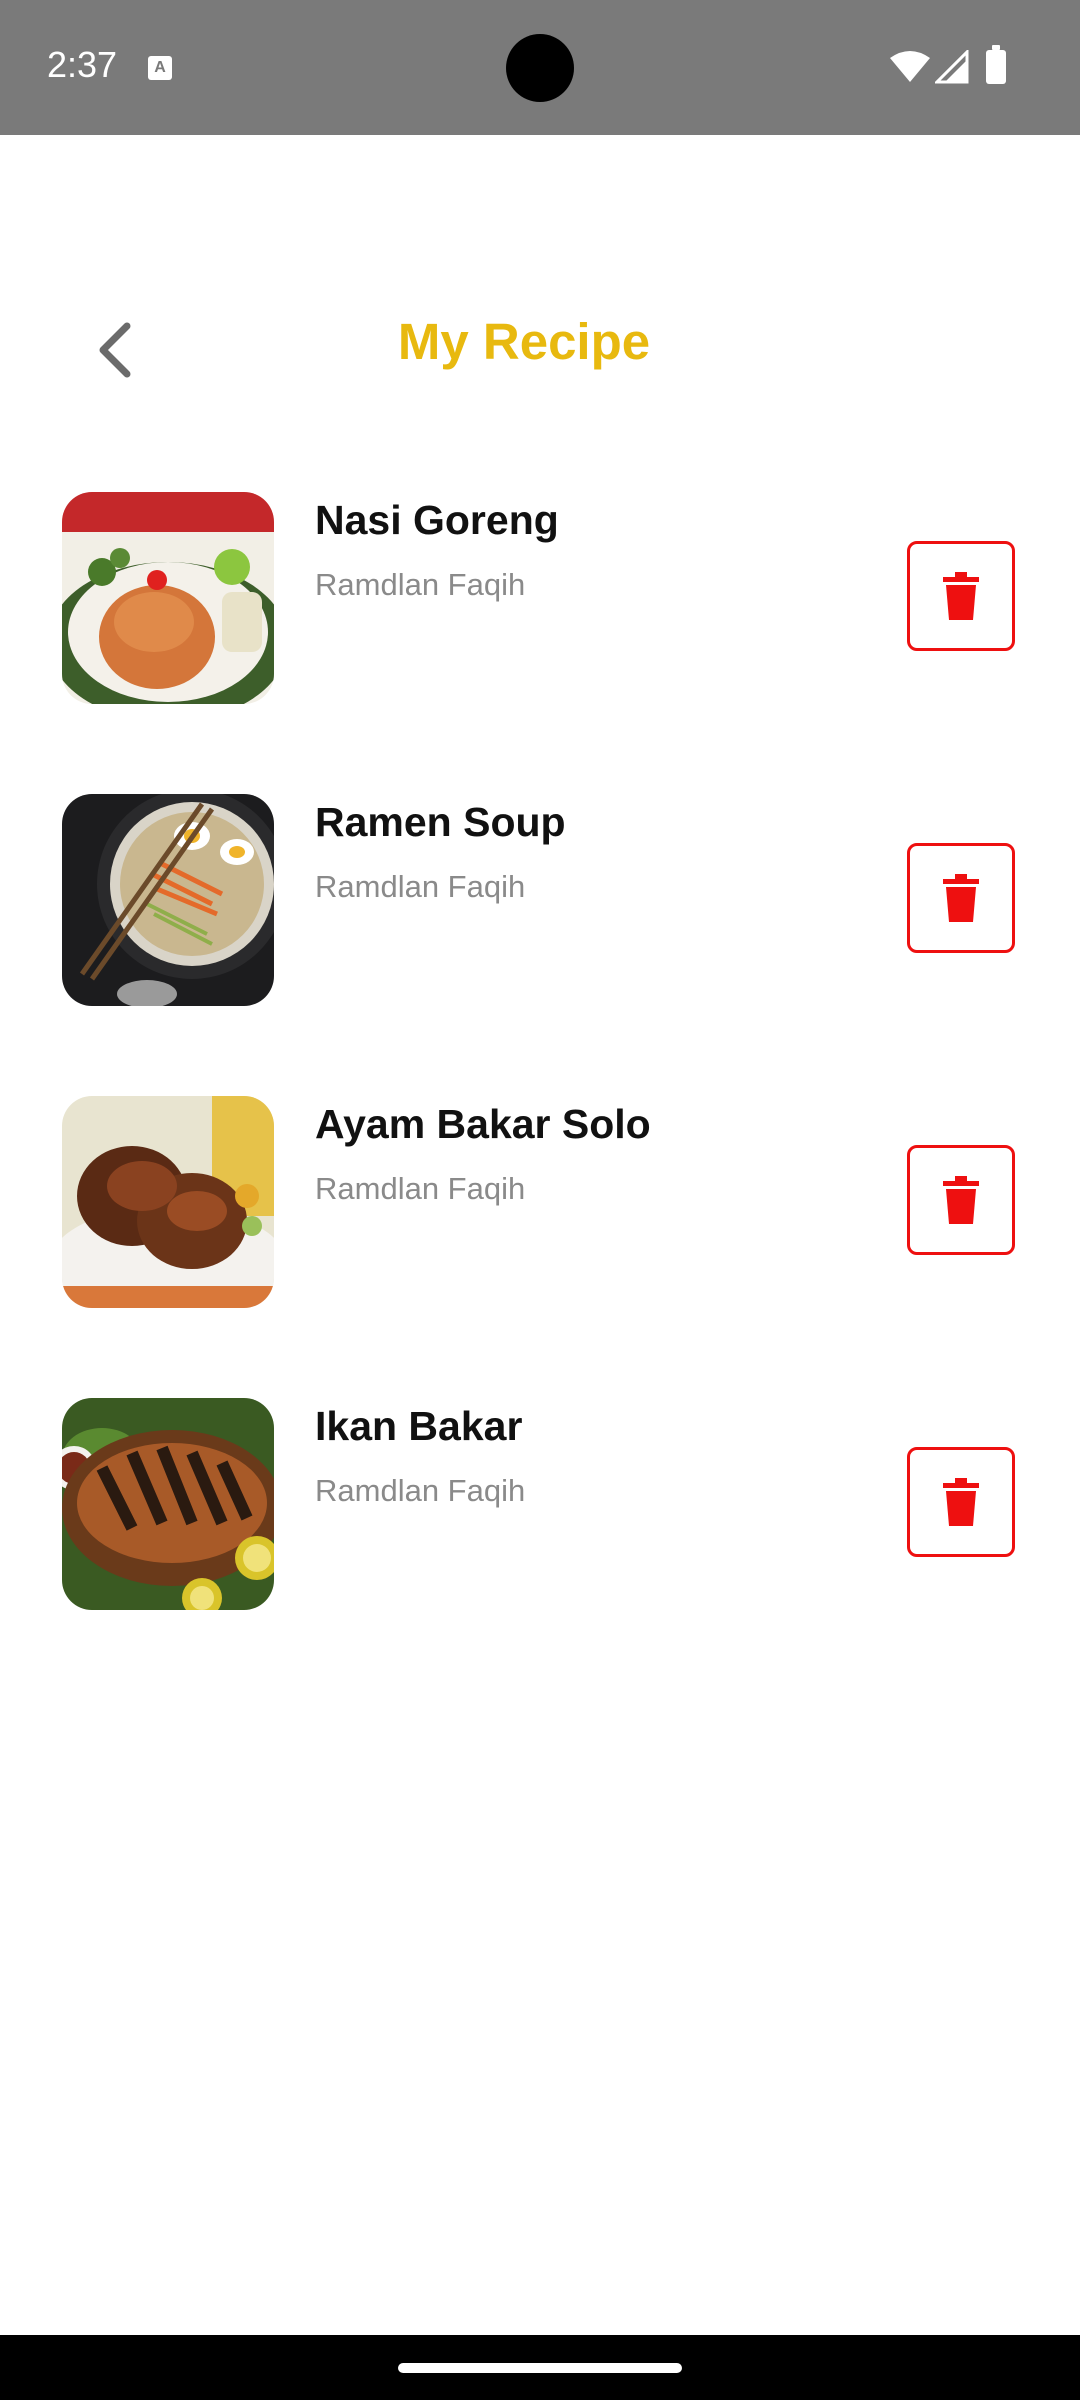 This screenshot has height=2400, width=1080. Describe the element at coordinates (160, 68) in the screenshot. I see `keyboard-notification-icon` at that location.